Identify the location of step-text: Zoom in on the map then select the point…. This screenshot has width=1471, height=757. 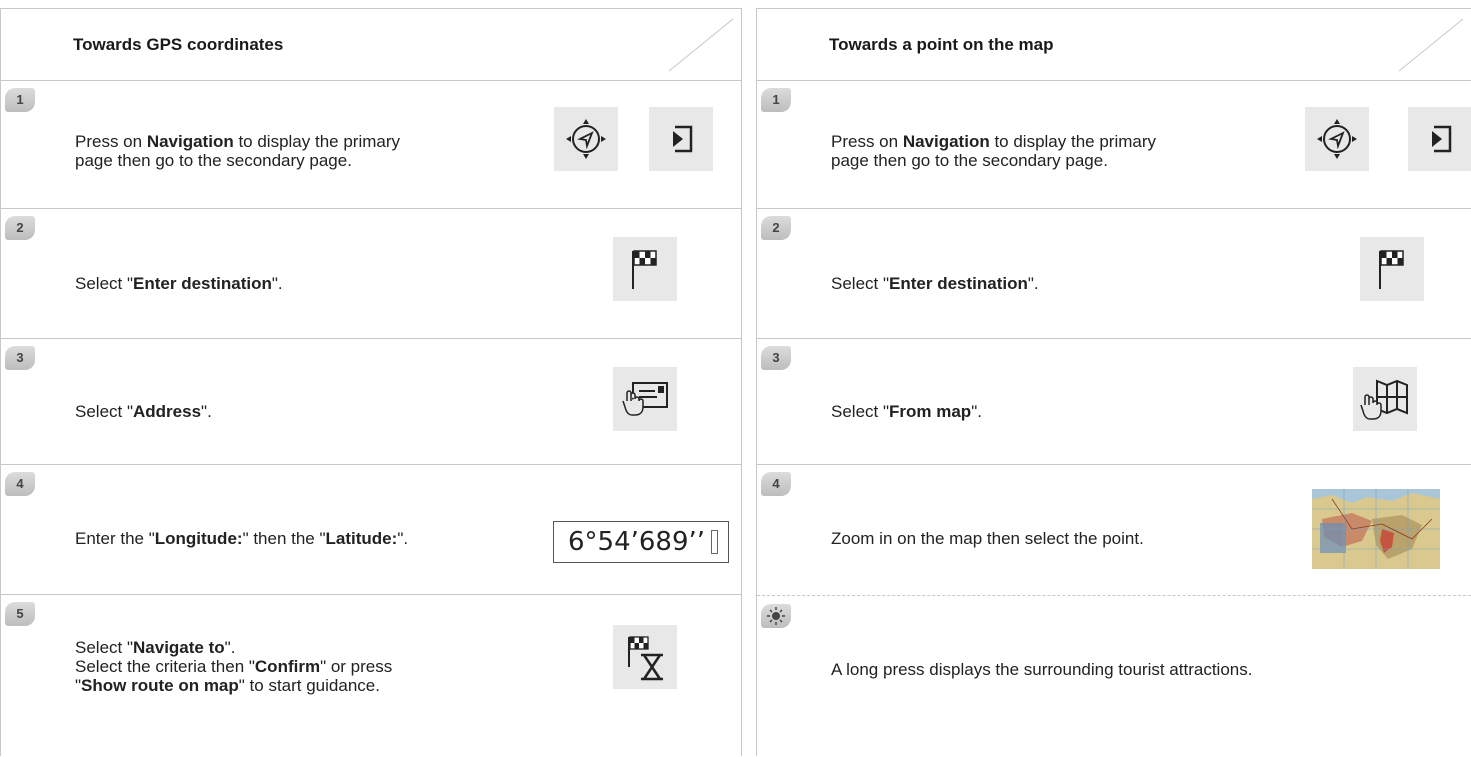
(987, 538).